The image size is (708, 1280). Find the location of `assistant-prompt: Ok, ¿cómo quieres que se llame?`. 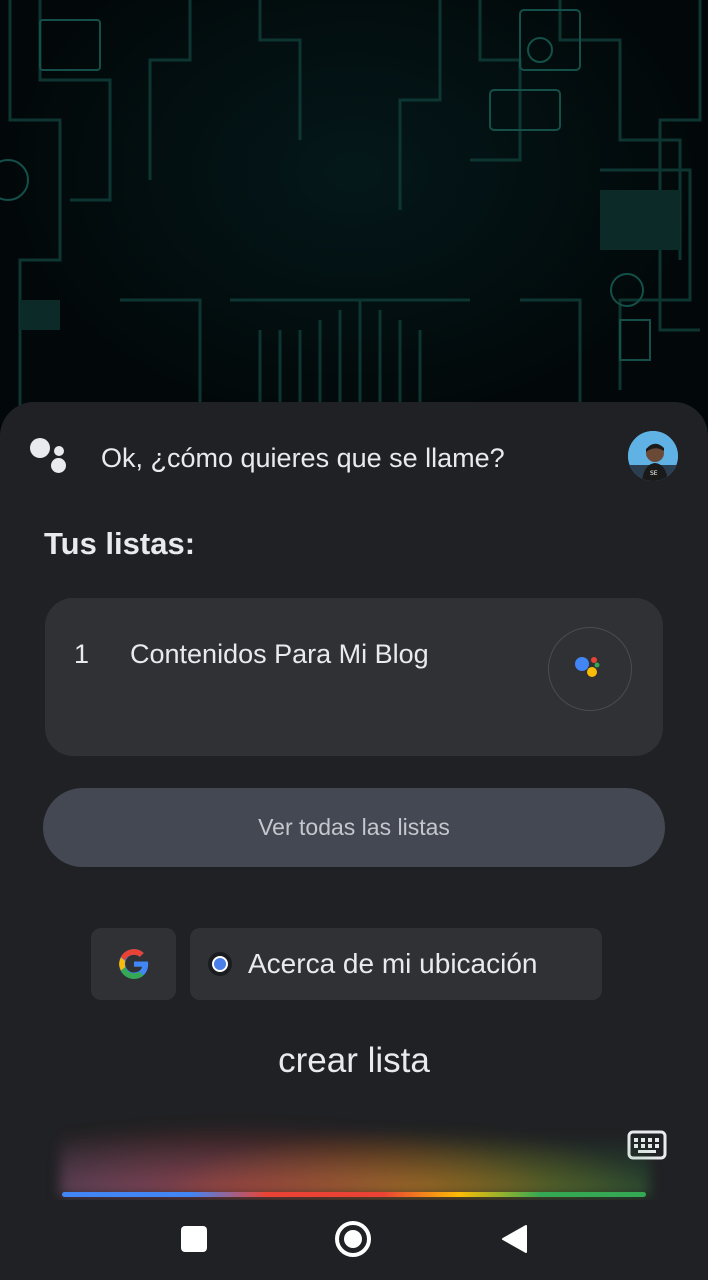

assistant-prompt: Ok, ¿cómo quieres que se llame? is located at coordinates (303, 458).